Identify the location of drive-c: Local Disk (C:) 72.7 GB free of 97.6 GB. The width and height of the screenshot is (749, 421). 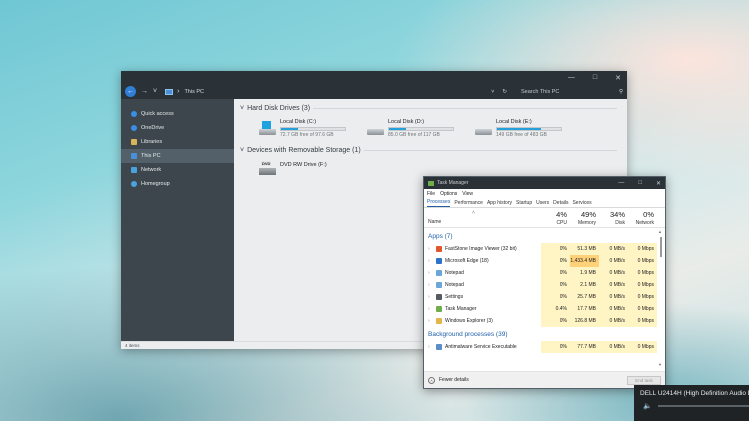
(313, 130).